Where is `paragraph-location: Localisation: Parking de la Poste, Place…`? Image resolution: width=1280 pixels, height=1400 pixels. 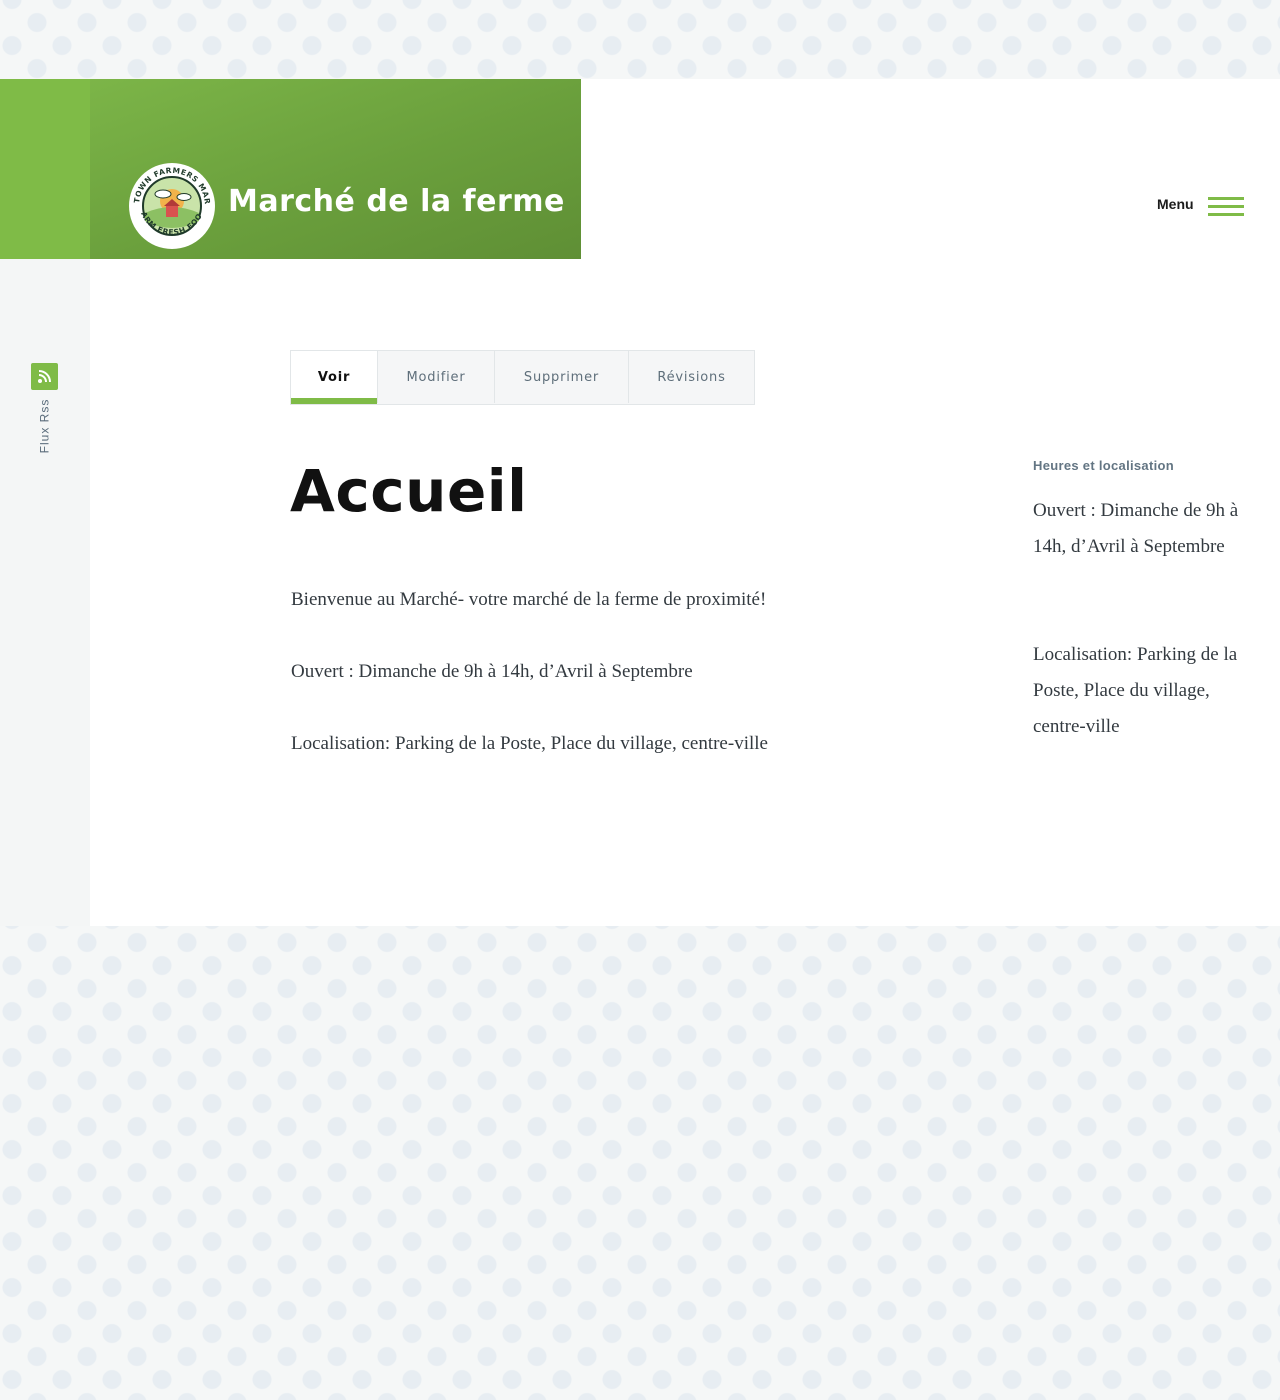
paragraph-location: Localisation: Parking de la Poste, Place… is located at coordinates (529, 743).